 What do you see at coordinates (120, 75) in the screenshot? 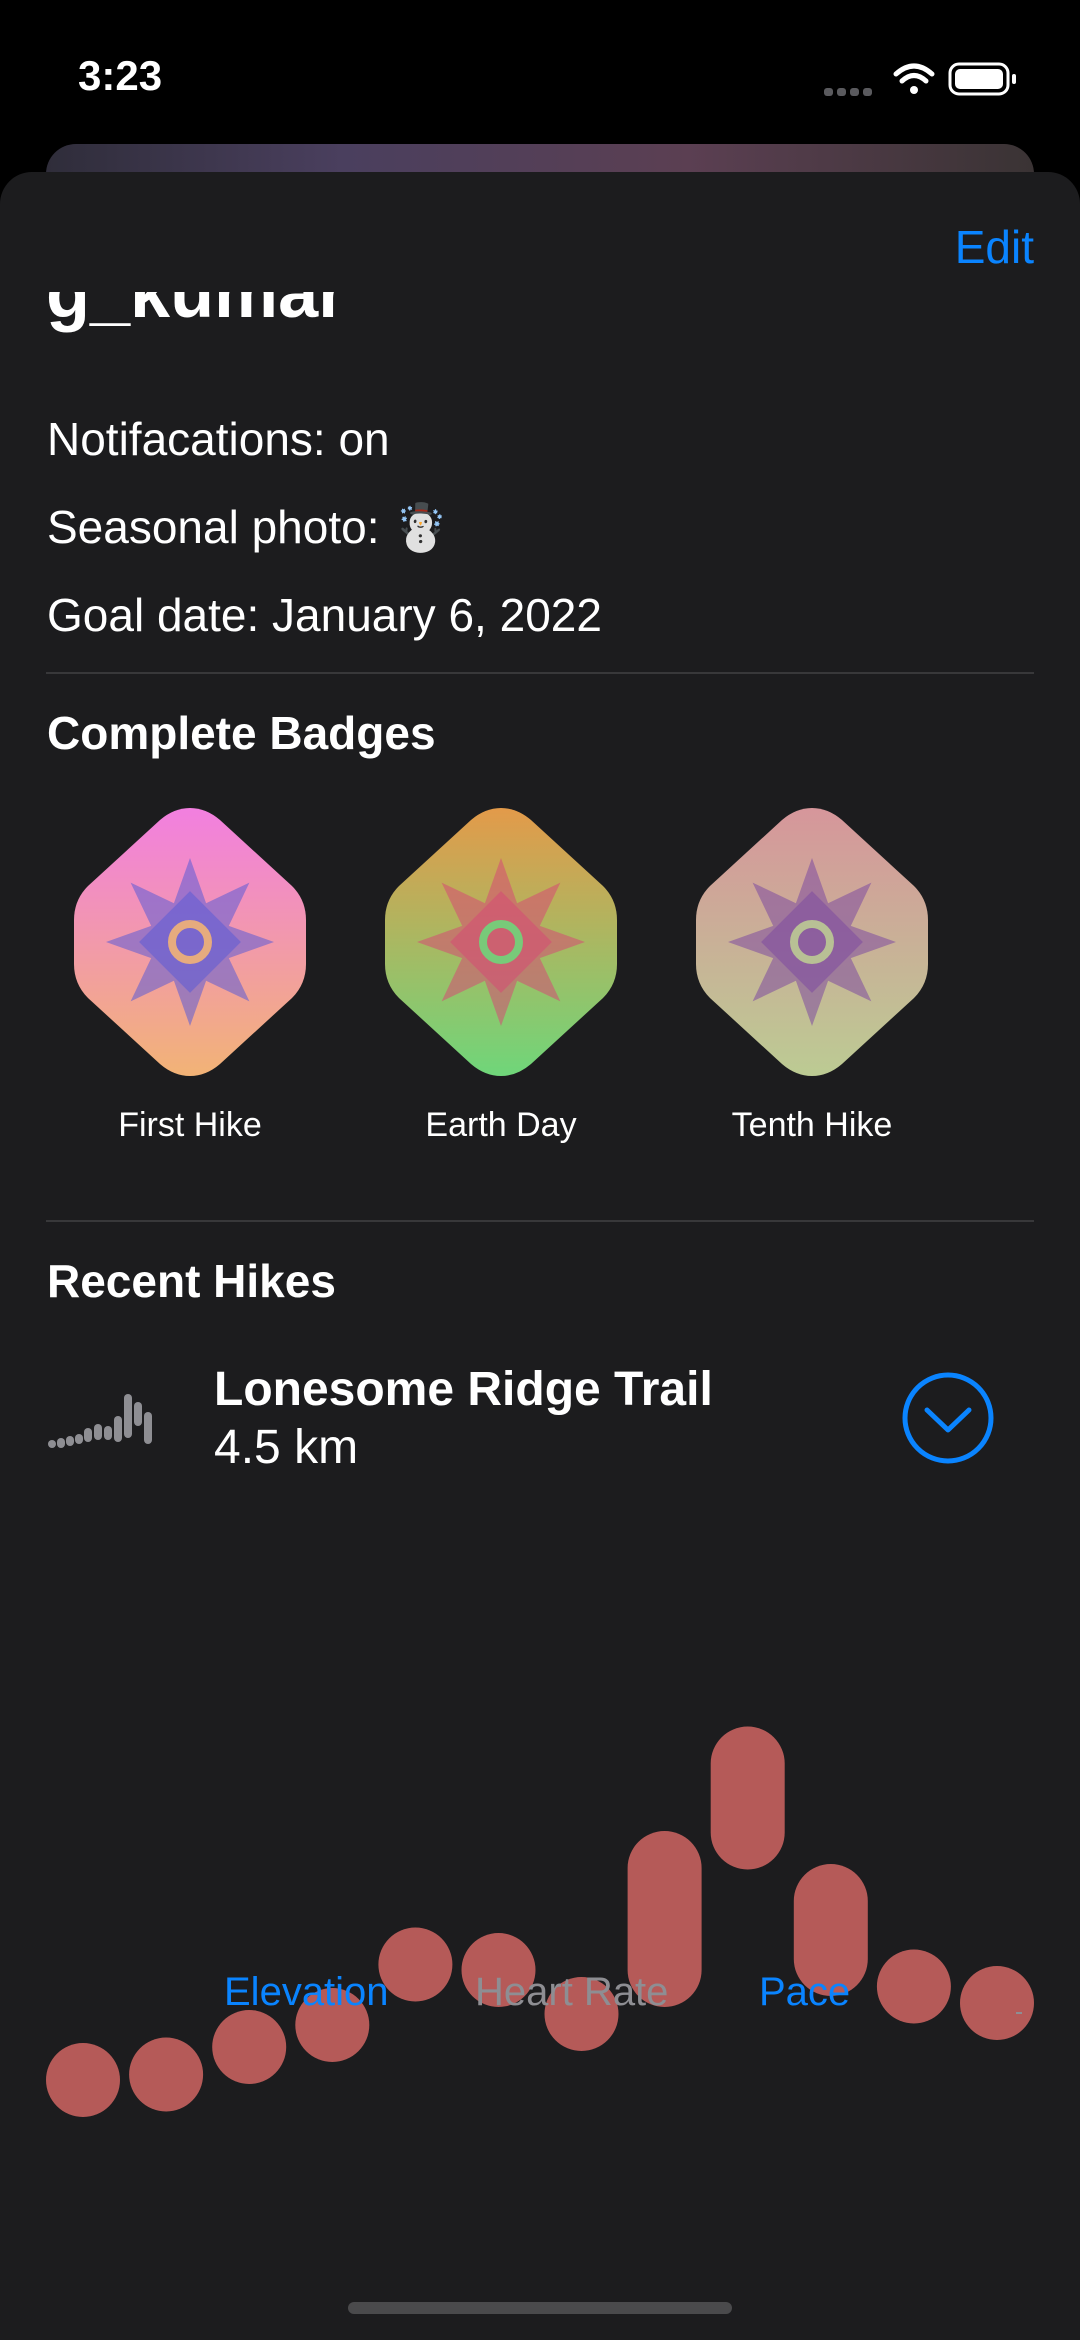
I see `status-time: 3:23` at bounding box center [120, 75].